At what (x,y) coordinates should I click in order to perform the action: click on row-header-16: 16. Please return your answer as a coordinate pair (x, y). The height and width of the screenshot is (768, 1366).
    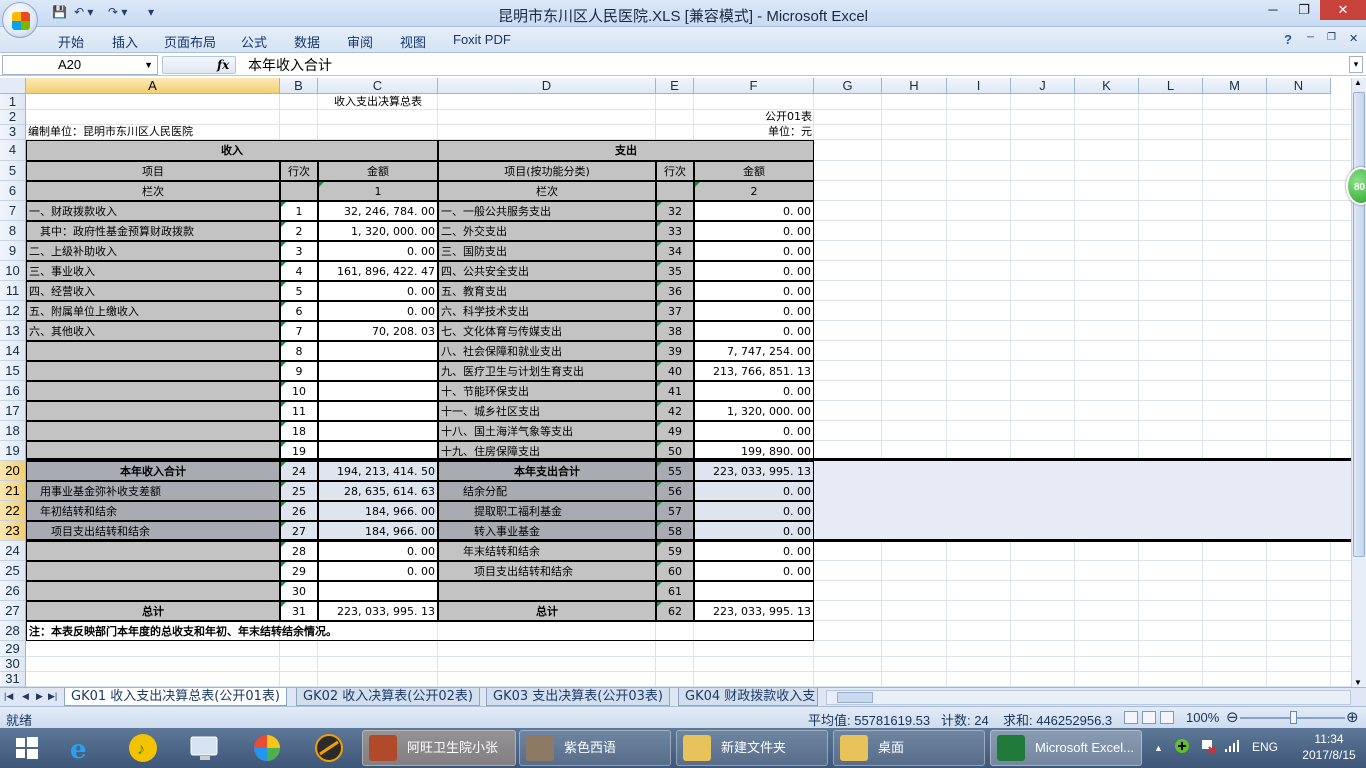
    Looking at the image, I should click on (13, 391).